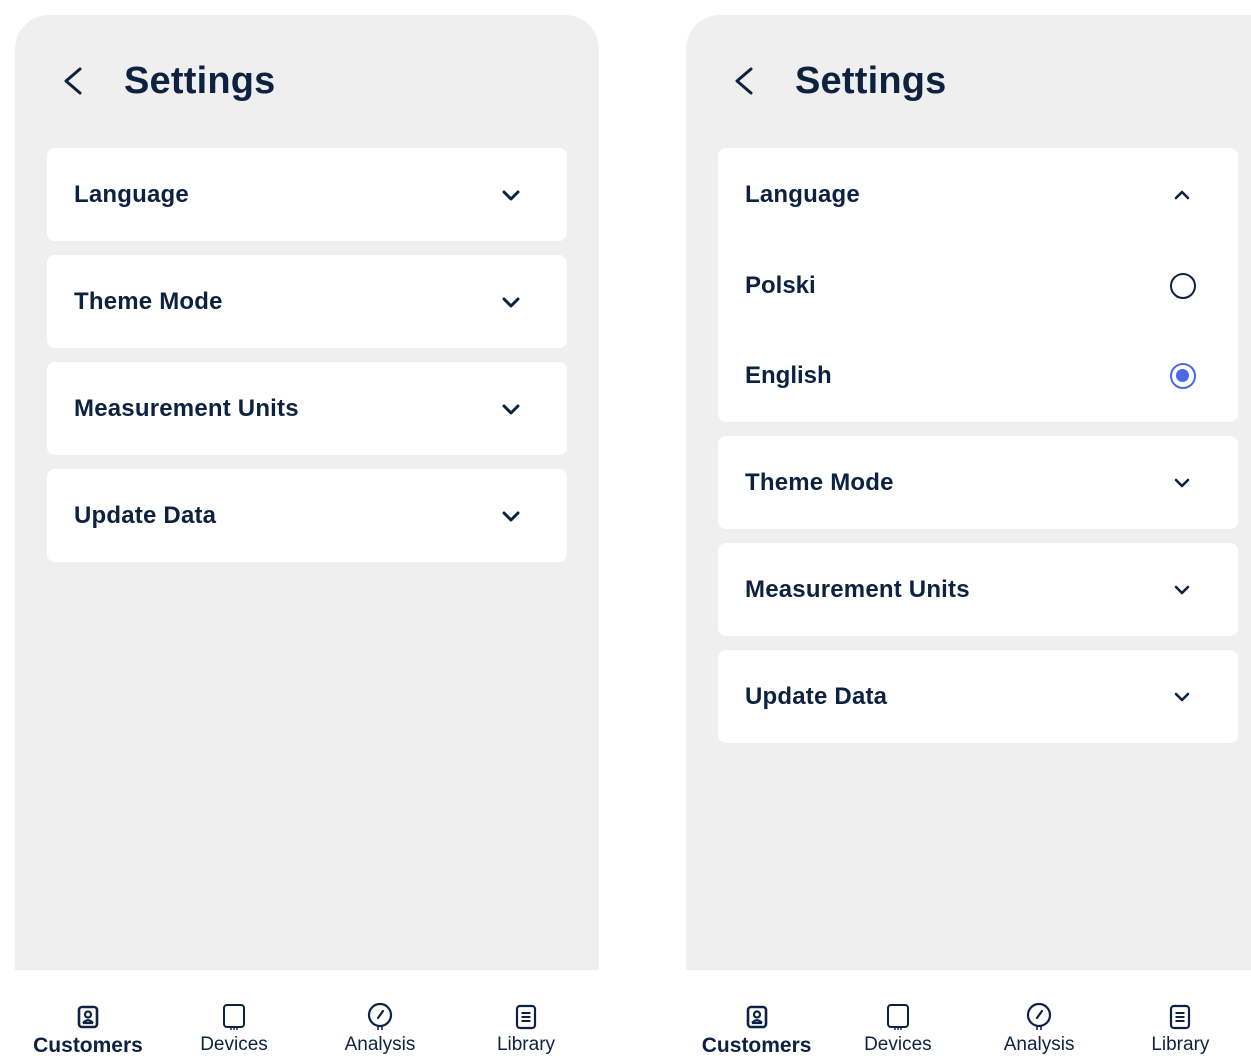 The image size is (1251, 1064). I want to click on option-label: English, so click(788, 375).